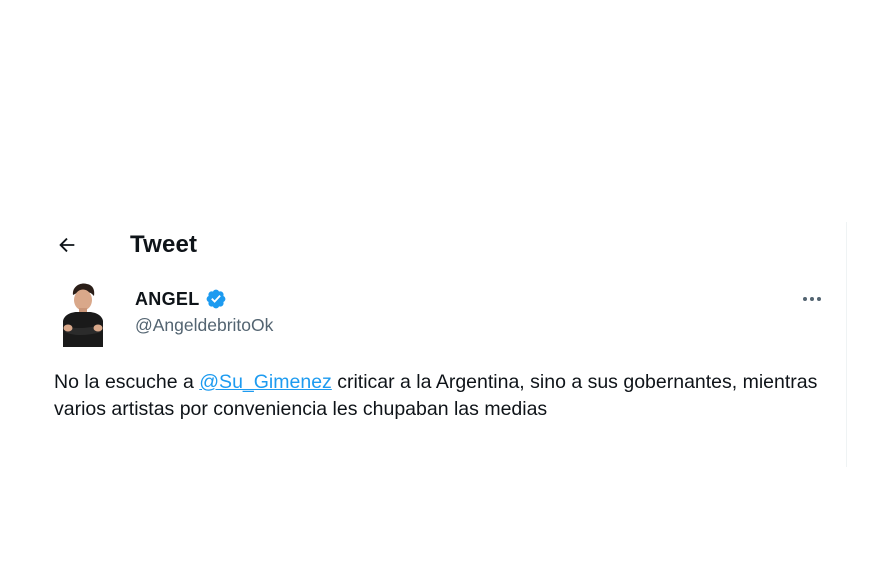 Image resolution: width=870 pixels, height=580 pixels. Describe the element at coordinates (167, 299) in the screenshot. I see `author-display-name: ANGEL` at that location.